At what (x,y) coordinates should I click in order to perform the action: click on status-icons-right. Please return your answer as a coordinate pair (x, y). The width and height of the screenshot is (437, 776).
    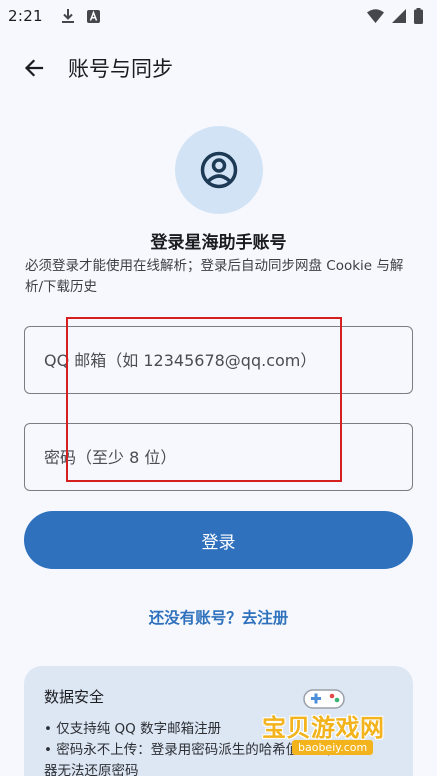
    Looking at the image, I should click on (395, 16).